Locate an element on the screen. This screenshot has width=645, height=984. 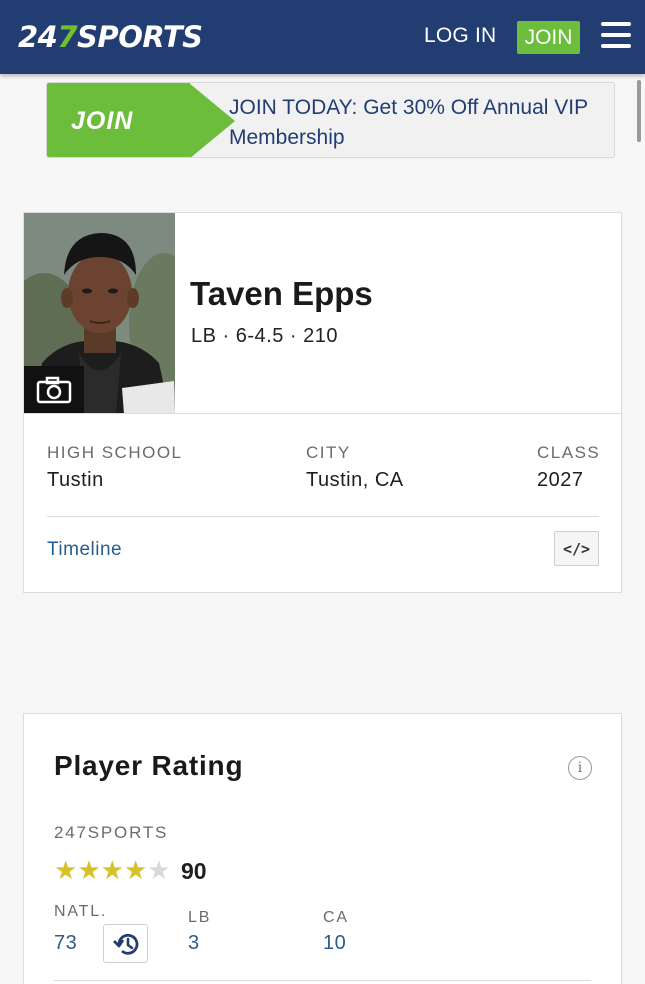
promo-join-label: JOIN is located at coordinates (102, 121).